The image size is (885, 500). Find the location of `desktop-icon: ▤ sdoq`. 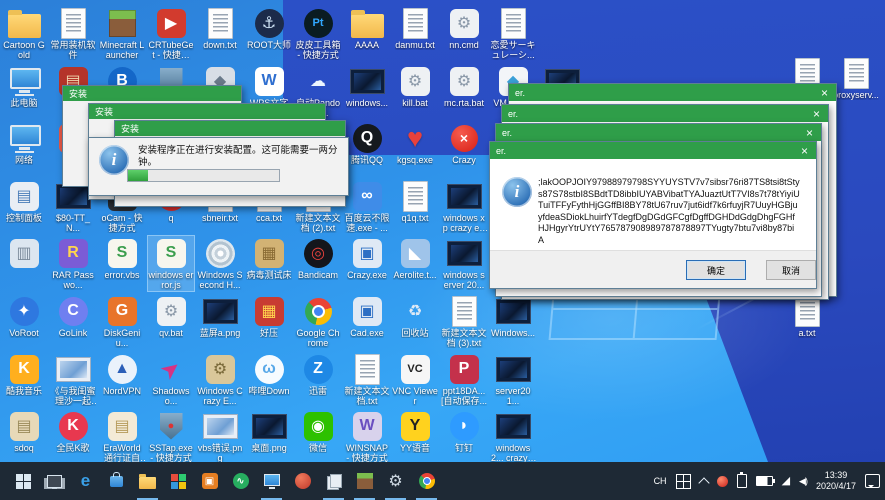

desktop-icon: ▤ sdoq is located at coordinates (24, 431).